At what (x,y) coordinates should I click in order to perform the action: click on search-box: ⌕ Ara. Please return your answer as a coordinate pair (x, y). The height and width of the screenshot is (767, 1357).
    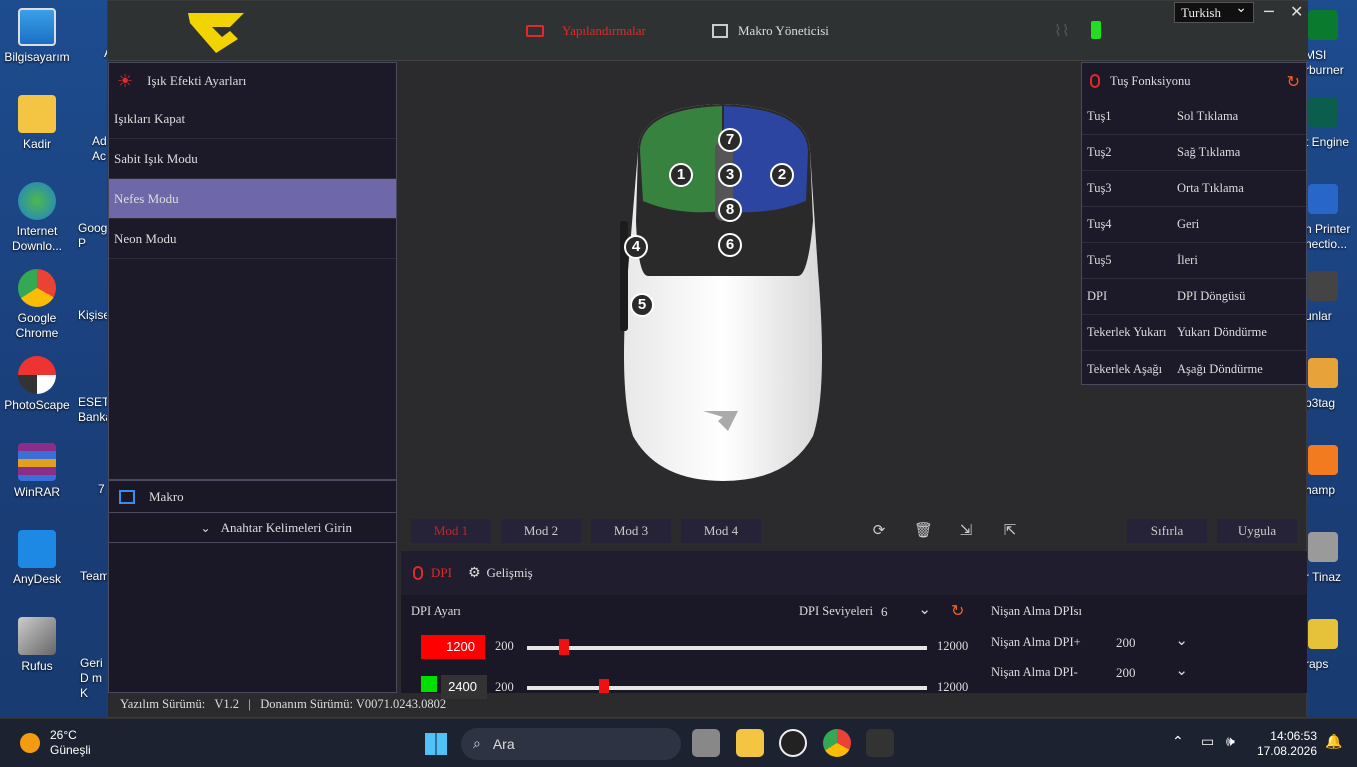
    Looking at the image, I should click on (571, 744).